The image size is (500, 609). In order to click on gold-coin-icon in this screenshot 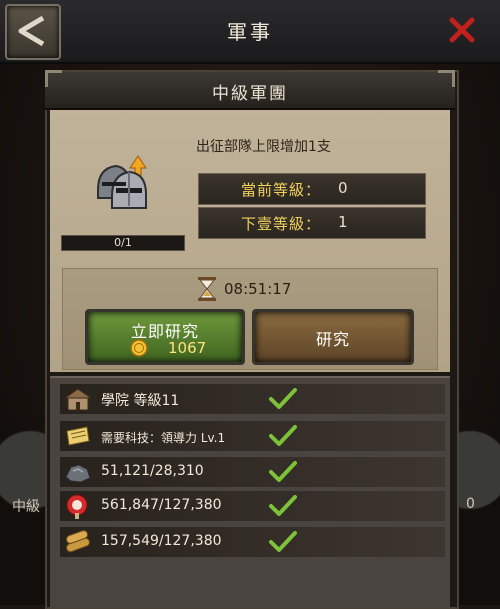, I will do `click(139, 348)`.